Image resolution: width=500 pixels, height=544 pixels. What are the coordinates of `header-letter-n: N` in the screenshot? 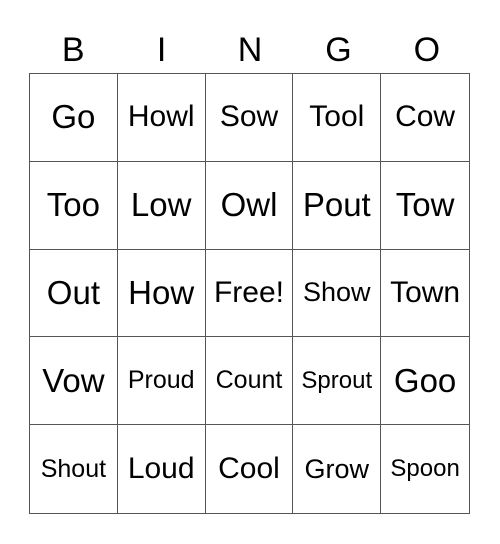 It's located at (250, 50).